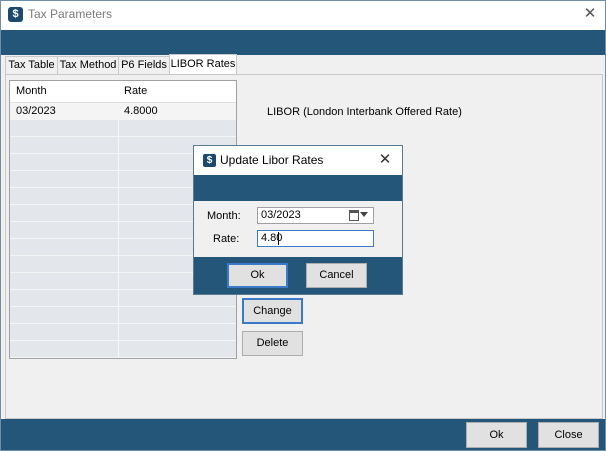 The width and height of the screenshot is (606, 451). Describe the element at coordinates (64, 91) in the screenshot. I see `column-header-month: Month` at that location.